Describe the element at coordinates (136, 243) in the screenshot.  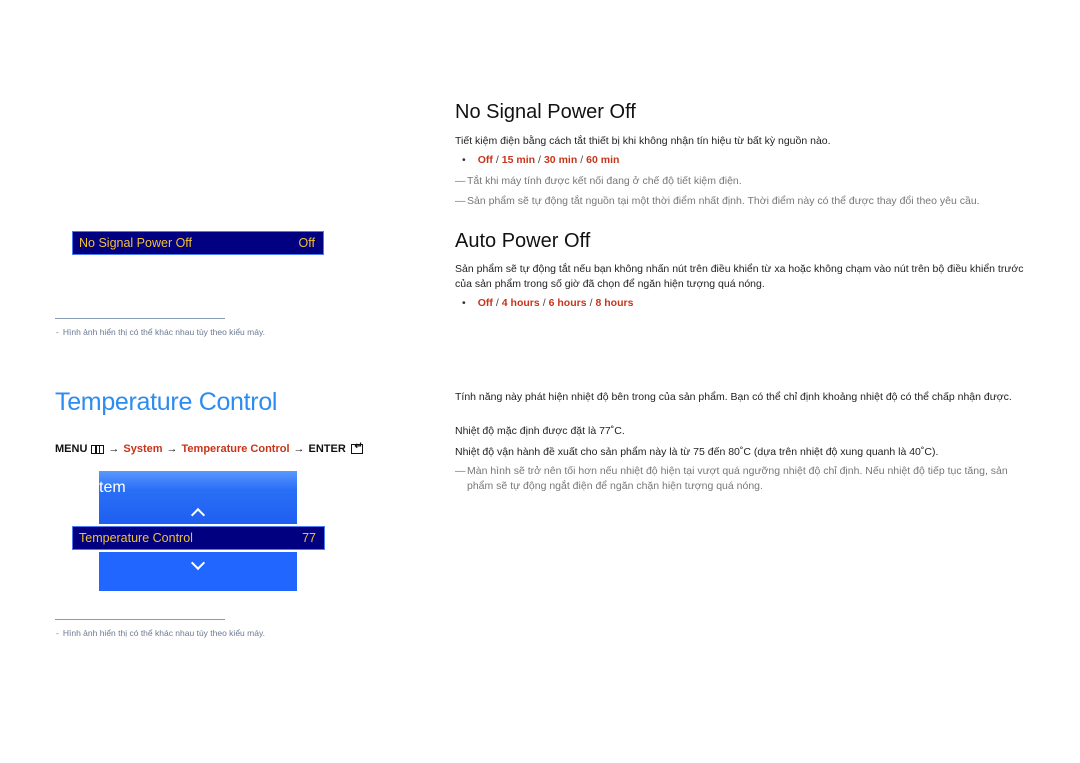
I see `osd-item-label: No Signal Power Off` at that location.